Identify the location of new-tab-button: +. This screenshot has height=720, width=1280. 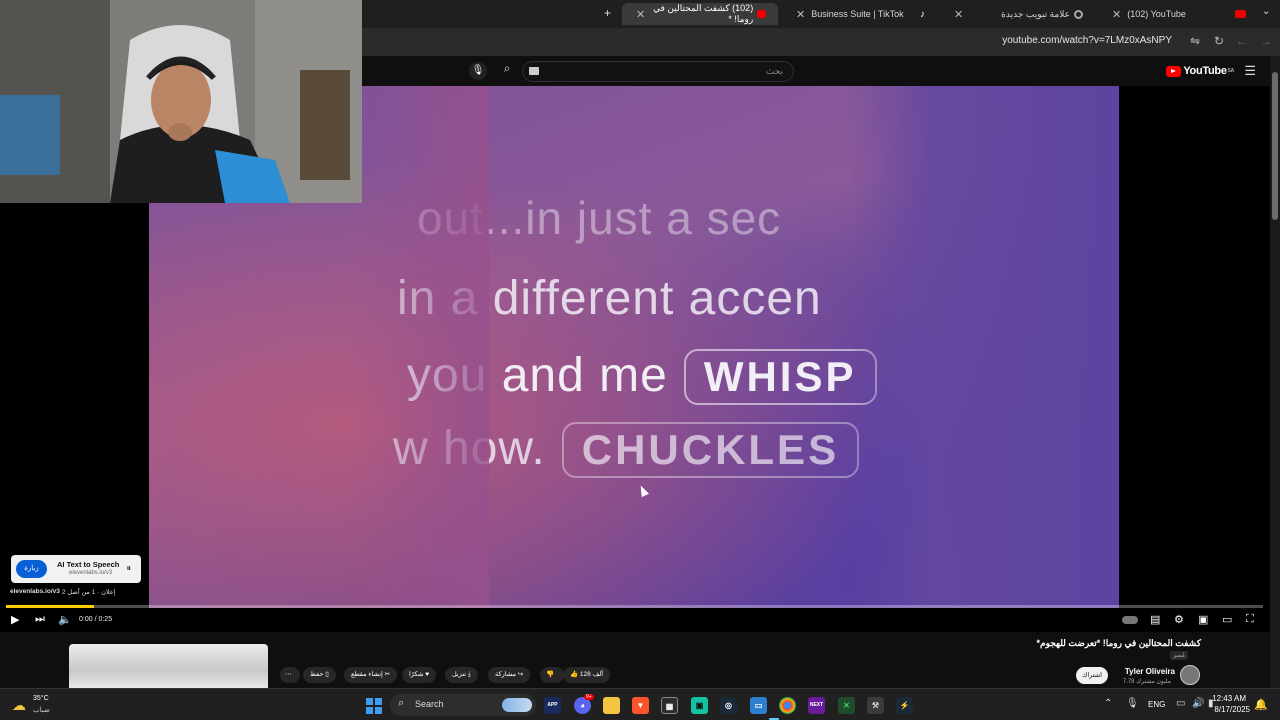
(607, 13).